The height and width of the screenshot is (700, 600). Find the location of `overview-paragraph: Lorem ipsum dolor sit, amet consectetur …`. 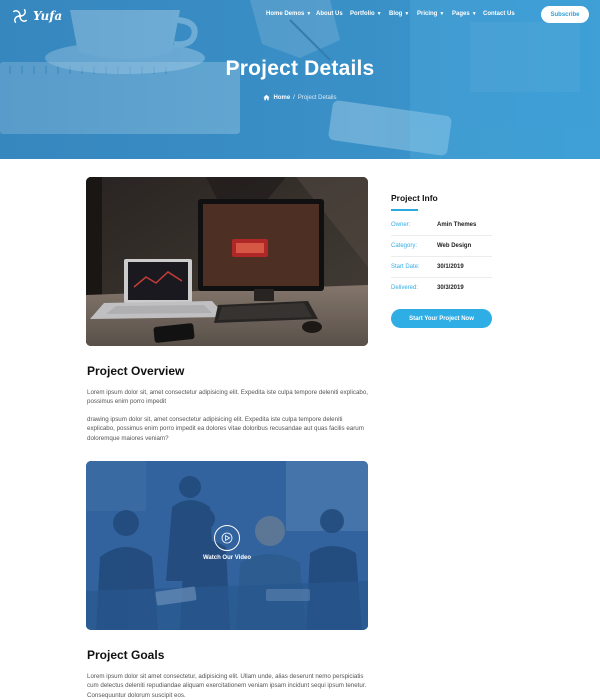

overview-paragraph: Lorem ipsum dolor sit, amet consectetur … is located at coordinates (227, 397).